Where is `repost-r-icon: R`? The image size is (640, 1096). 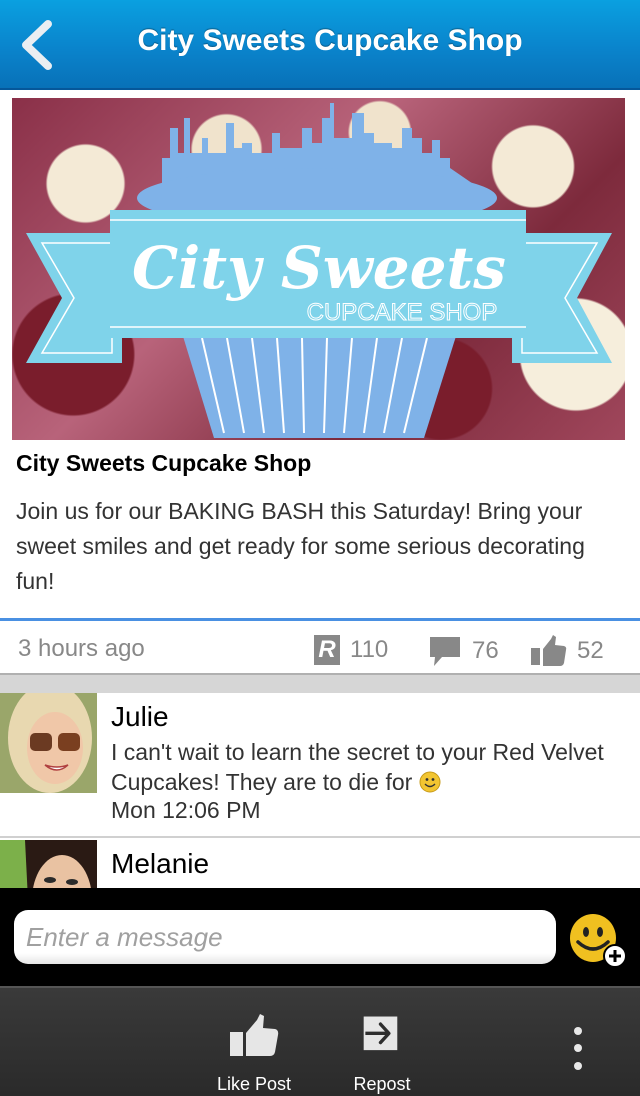 repost-r-icon: R is located at coordinates (327, 650).